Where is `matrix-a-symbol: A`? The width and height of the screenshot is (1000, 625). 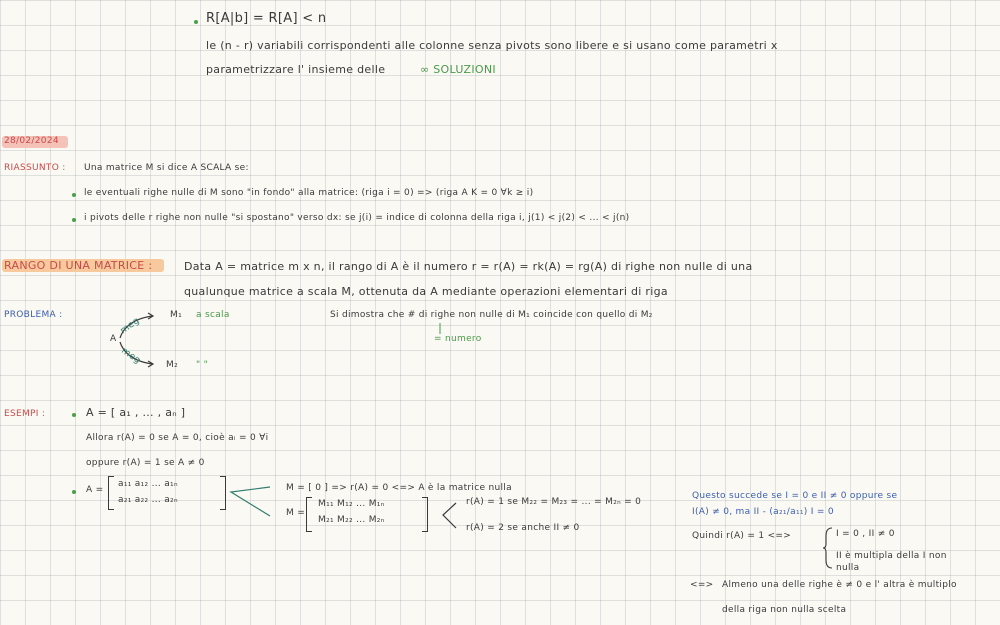 matrix-a-symbol: A is located at coordinates (113, 339).